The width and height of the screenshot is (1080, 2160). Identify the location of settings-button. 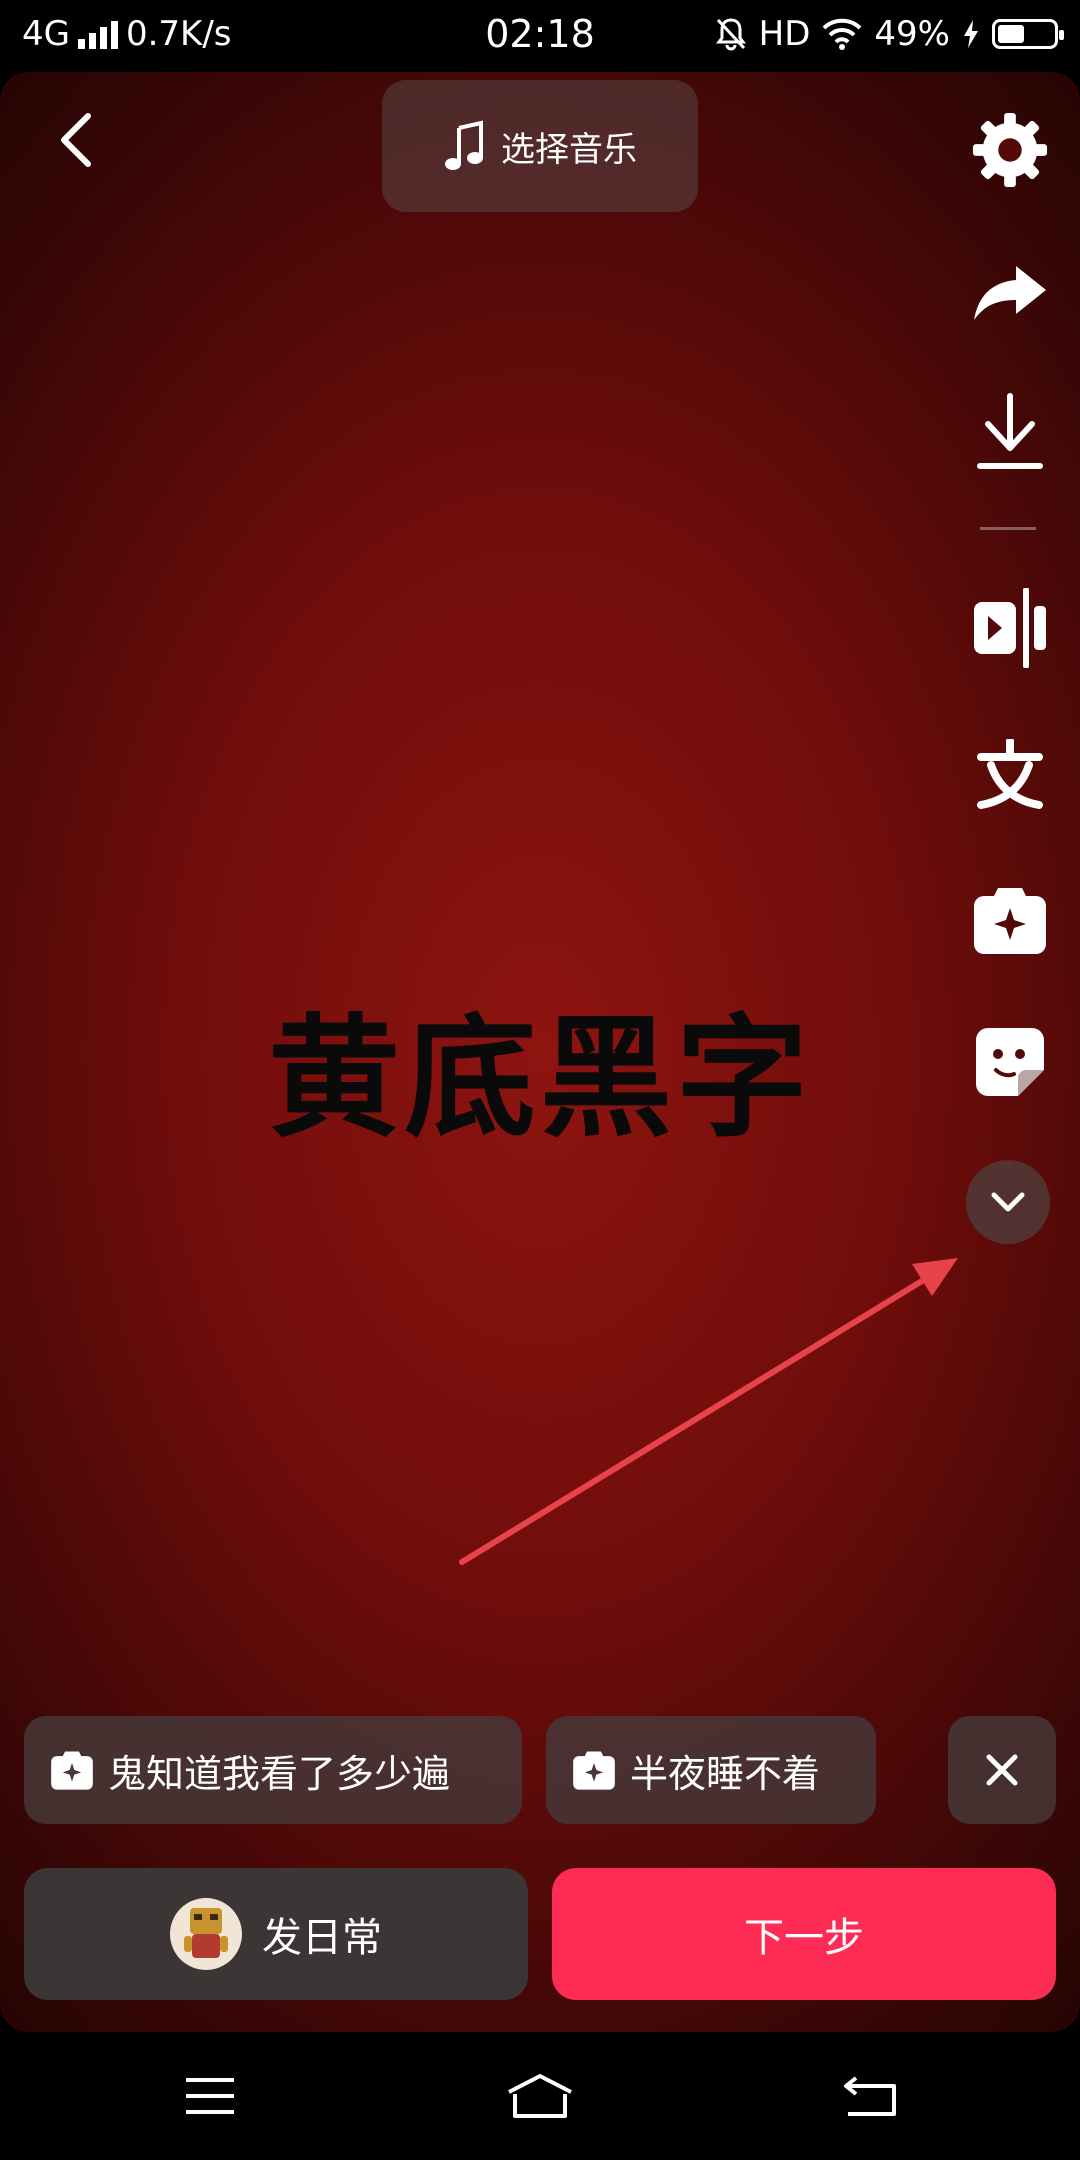
(1010, 150).